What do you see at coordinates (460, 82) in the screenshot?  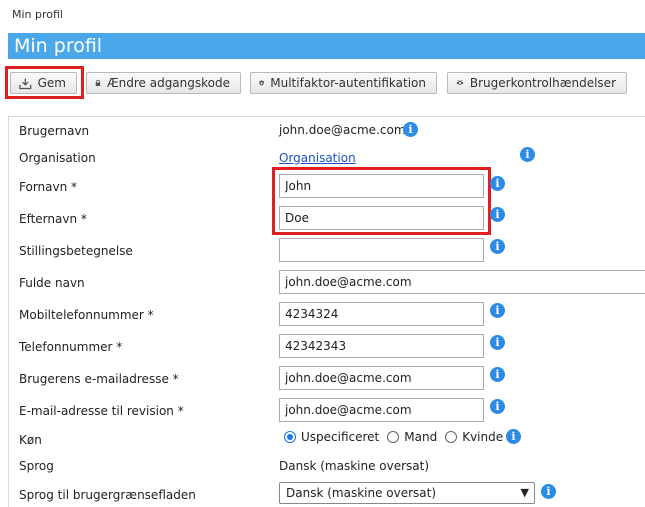 I see `eye-icon` at bounding box center [460, 82].